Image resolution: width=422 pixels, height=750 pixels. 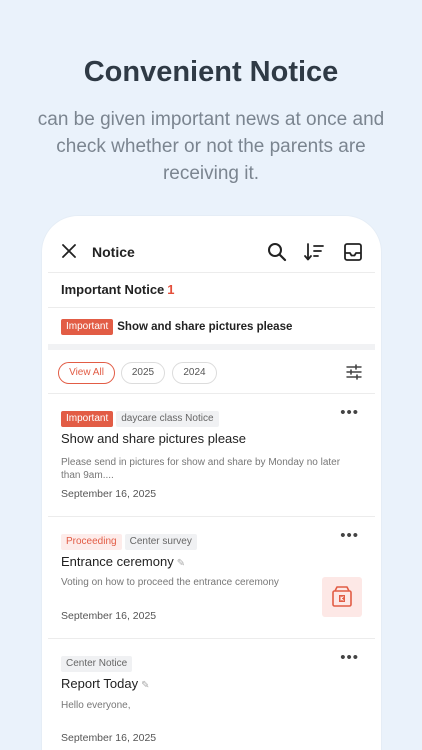 I want to click on search-icon, so click(x=277, y=252).